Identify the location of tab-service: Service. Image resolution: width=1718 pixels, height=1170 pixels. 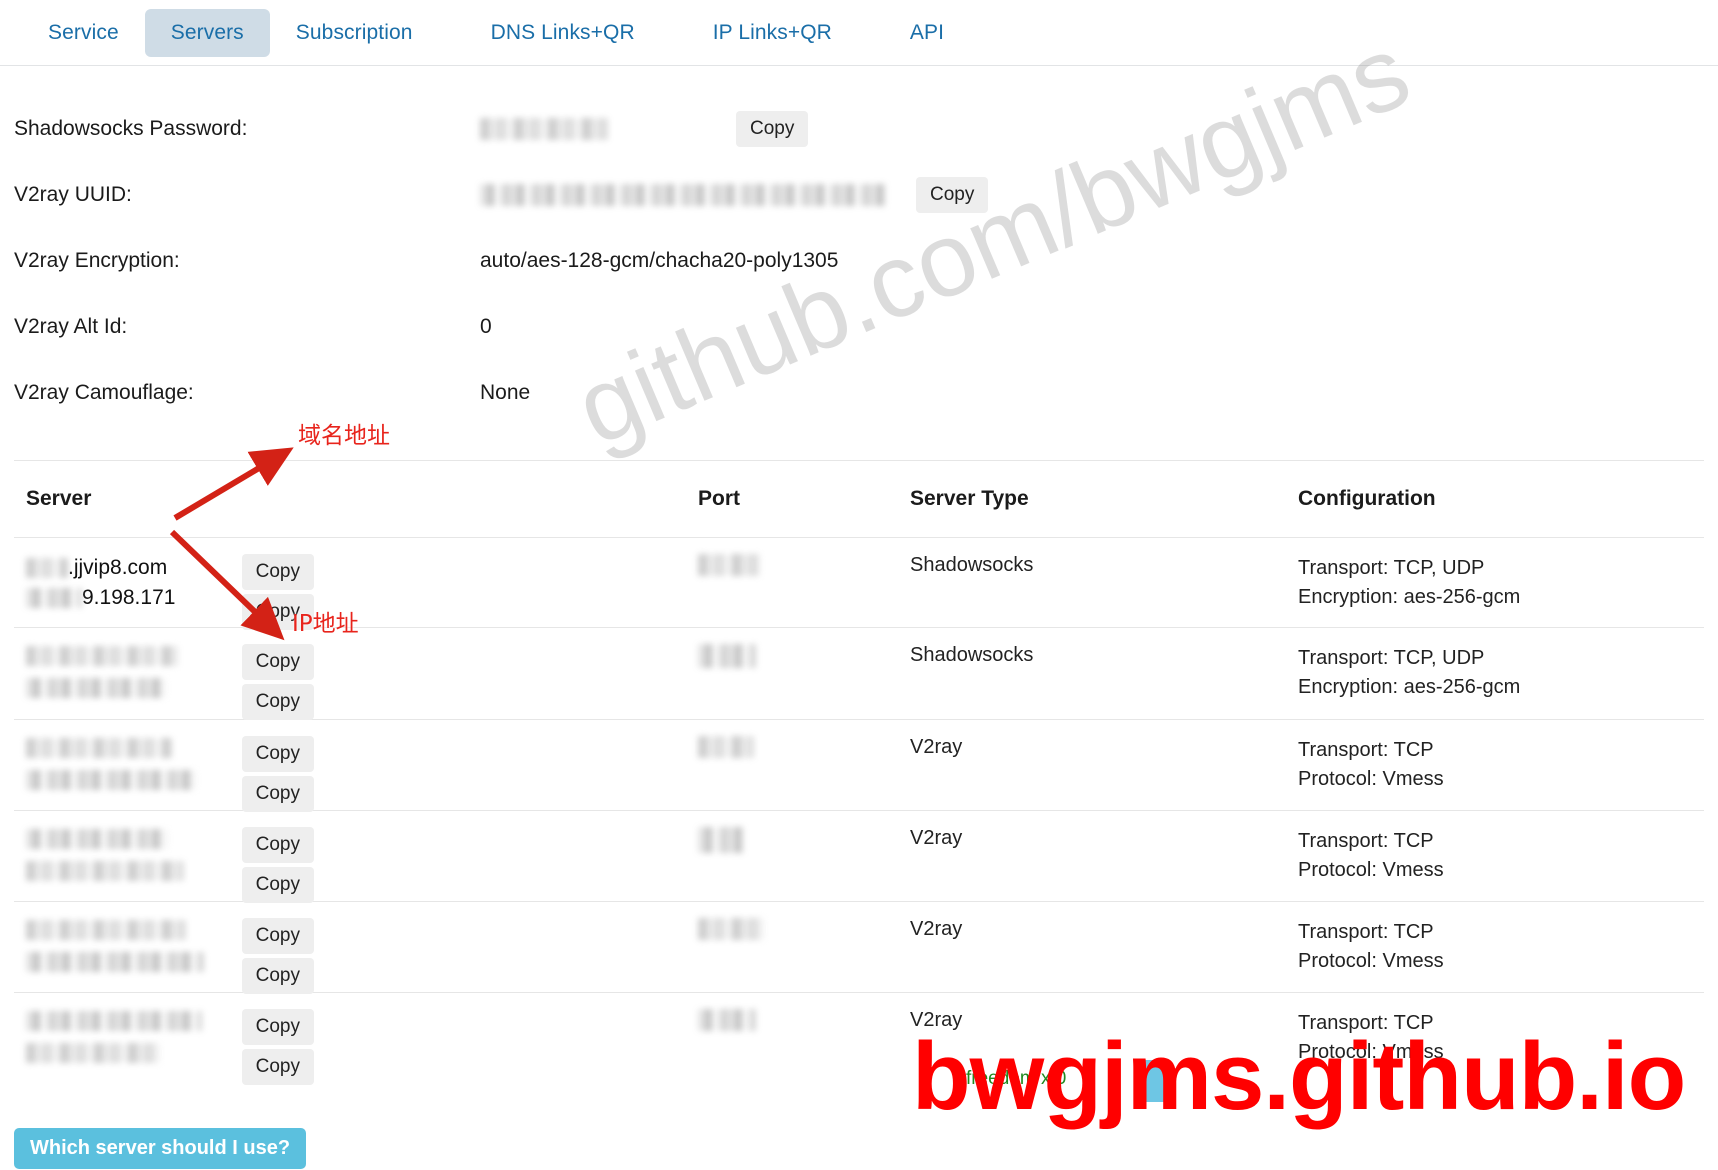
(83, 33).